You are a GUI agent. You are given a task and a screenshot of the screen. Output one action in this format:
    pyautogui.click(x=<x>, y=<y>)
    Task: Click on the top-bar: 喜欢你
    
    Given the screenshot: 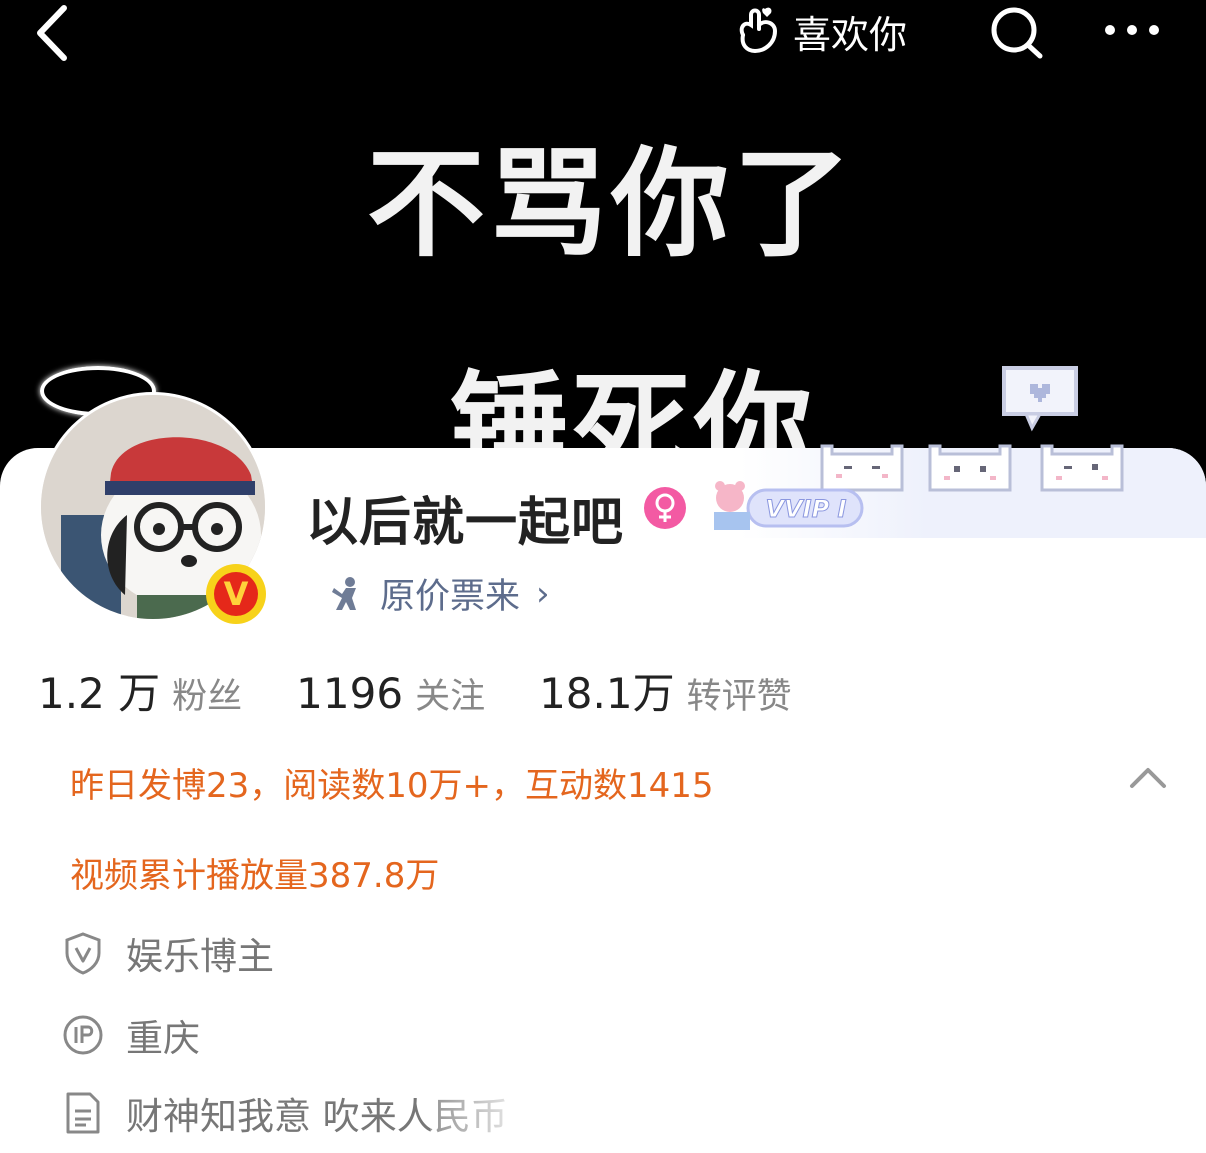 What is the action you would take?
    pyautogui.click(x=603, y=35)
    